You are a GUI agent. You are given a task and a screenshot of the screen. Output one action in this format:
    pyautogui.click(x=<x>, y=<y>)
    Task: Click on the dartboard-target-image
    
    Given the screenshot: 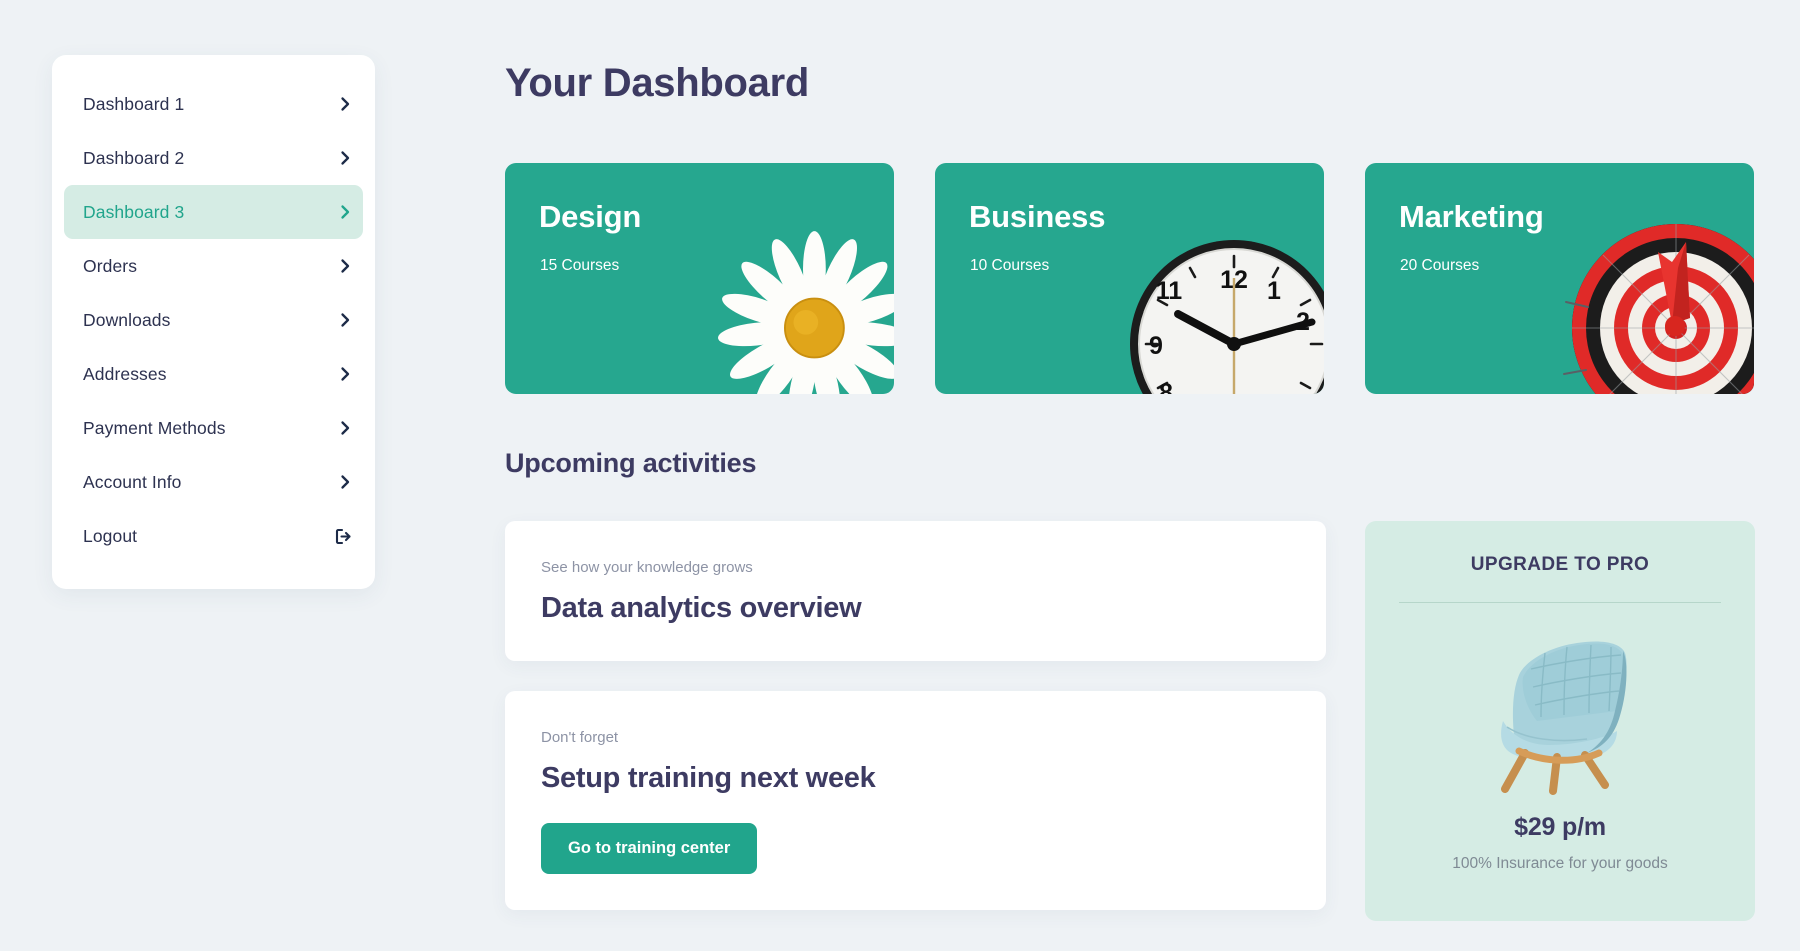 What is the action you would take?
    pyautogui.click(x=1658, y=309)
    